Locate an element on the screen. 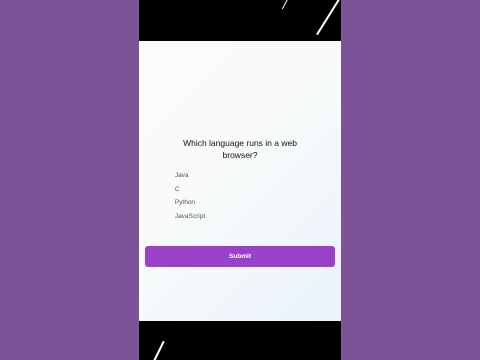  option-java: Java is located at coordinates (189, 178).